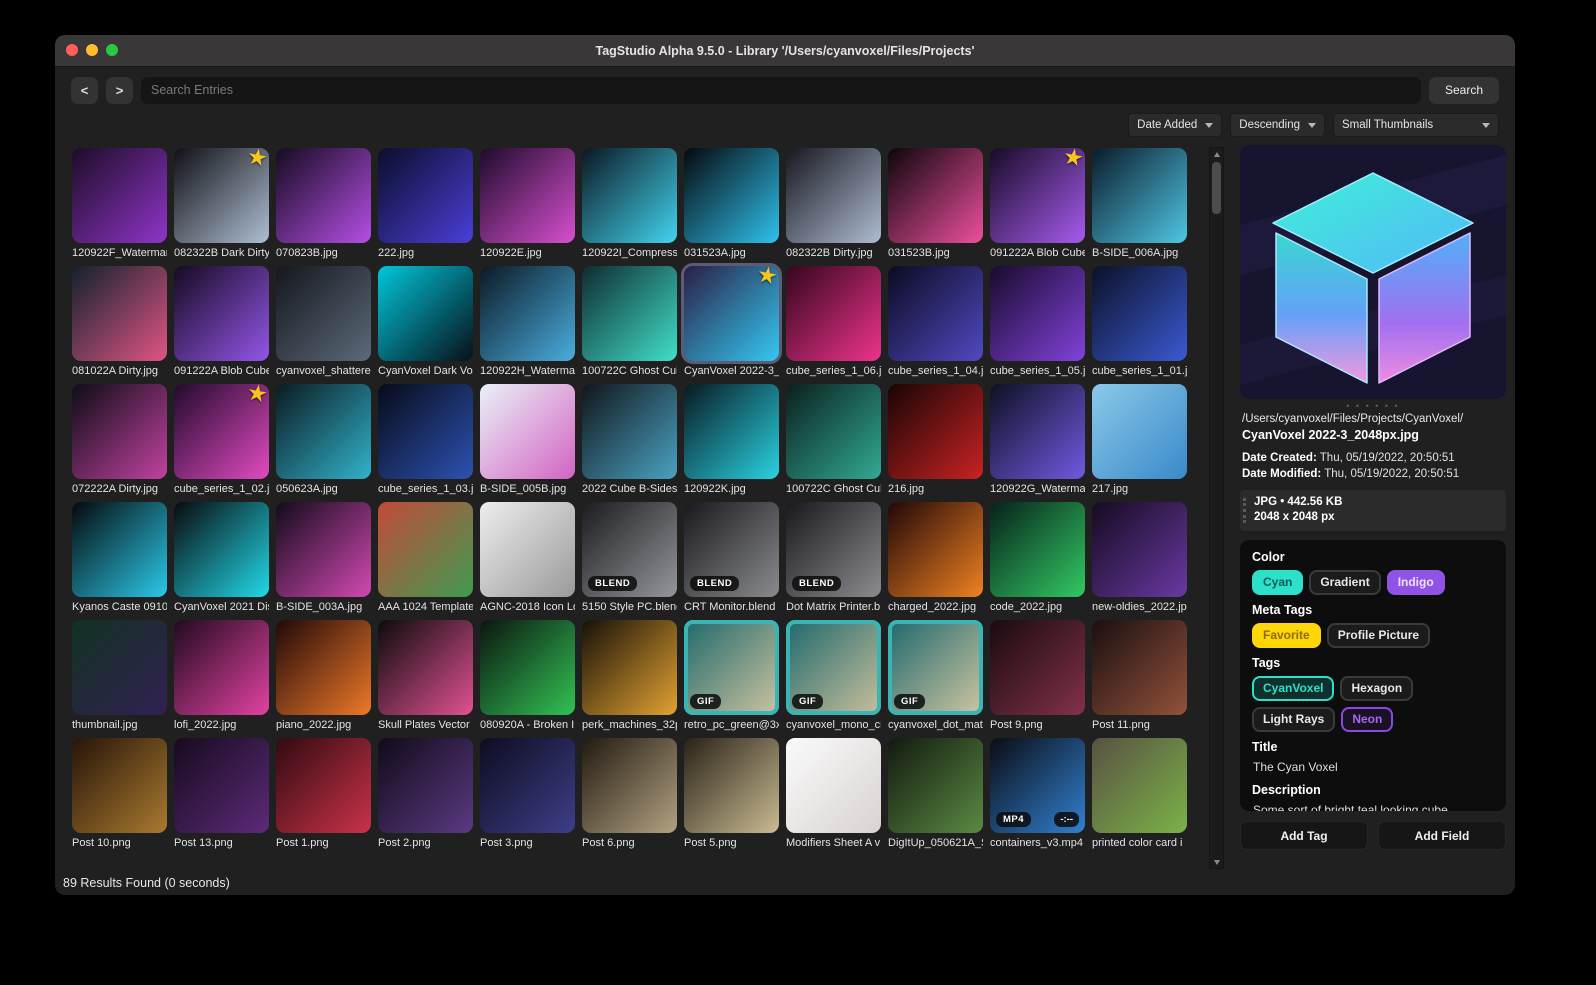 The image size is (1596, 985). I want to click on tag-pill: Indigo, so click(1415, 582).